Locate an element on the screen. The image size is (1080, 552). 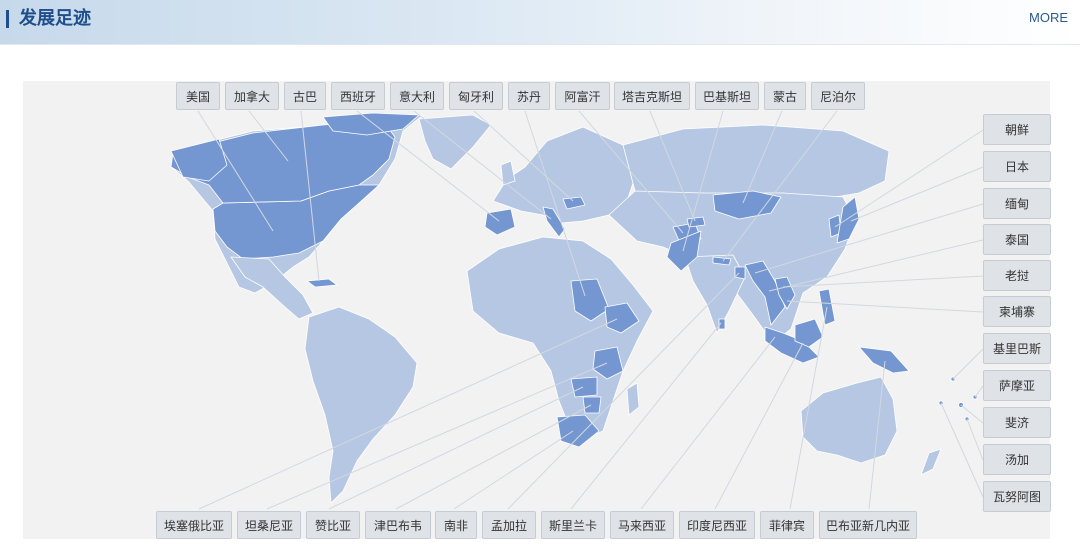
country-tag: 匈牙利 is located at coordinates (476, 96).